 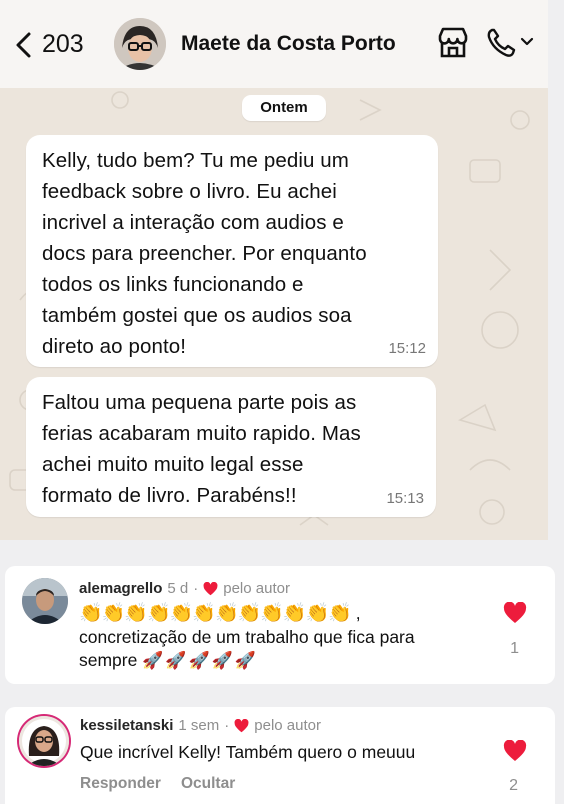 I want to click on rocket-emojis: 🚀🚀🚀🚀🚀, so click(x=200, y=660).